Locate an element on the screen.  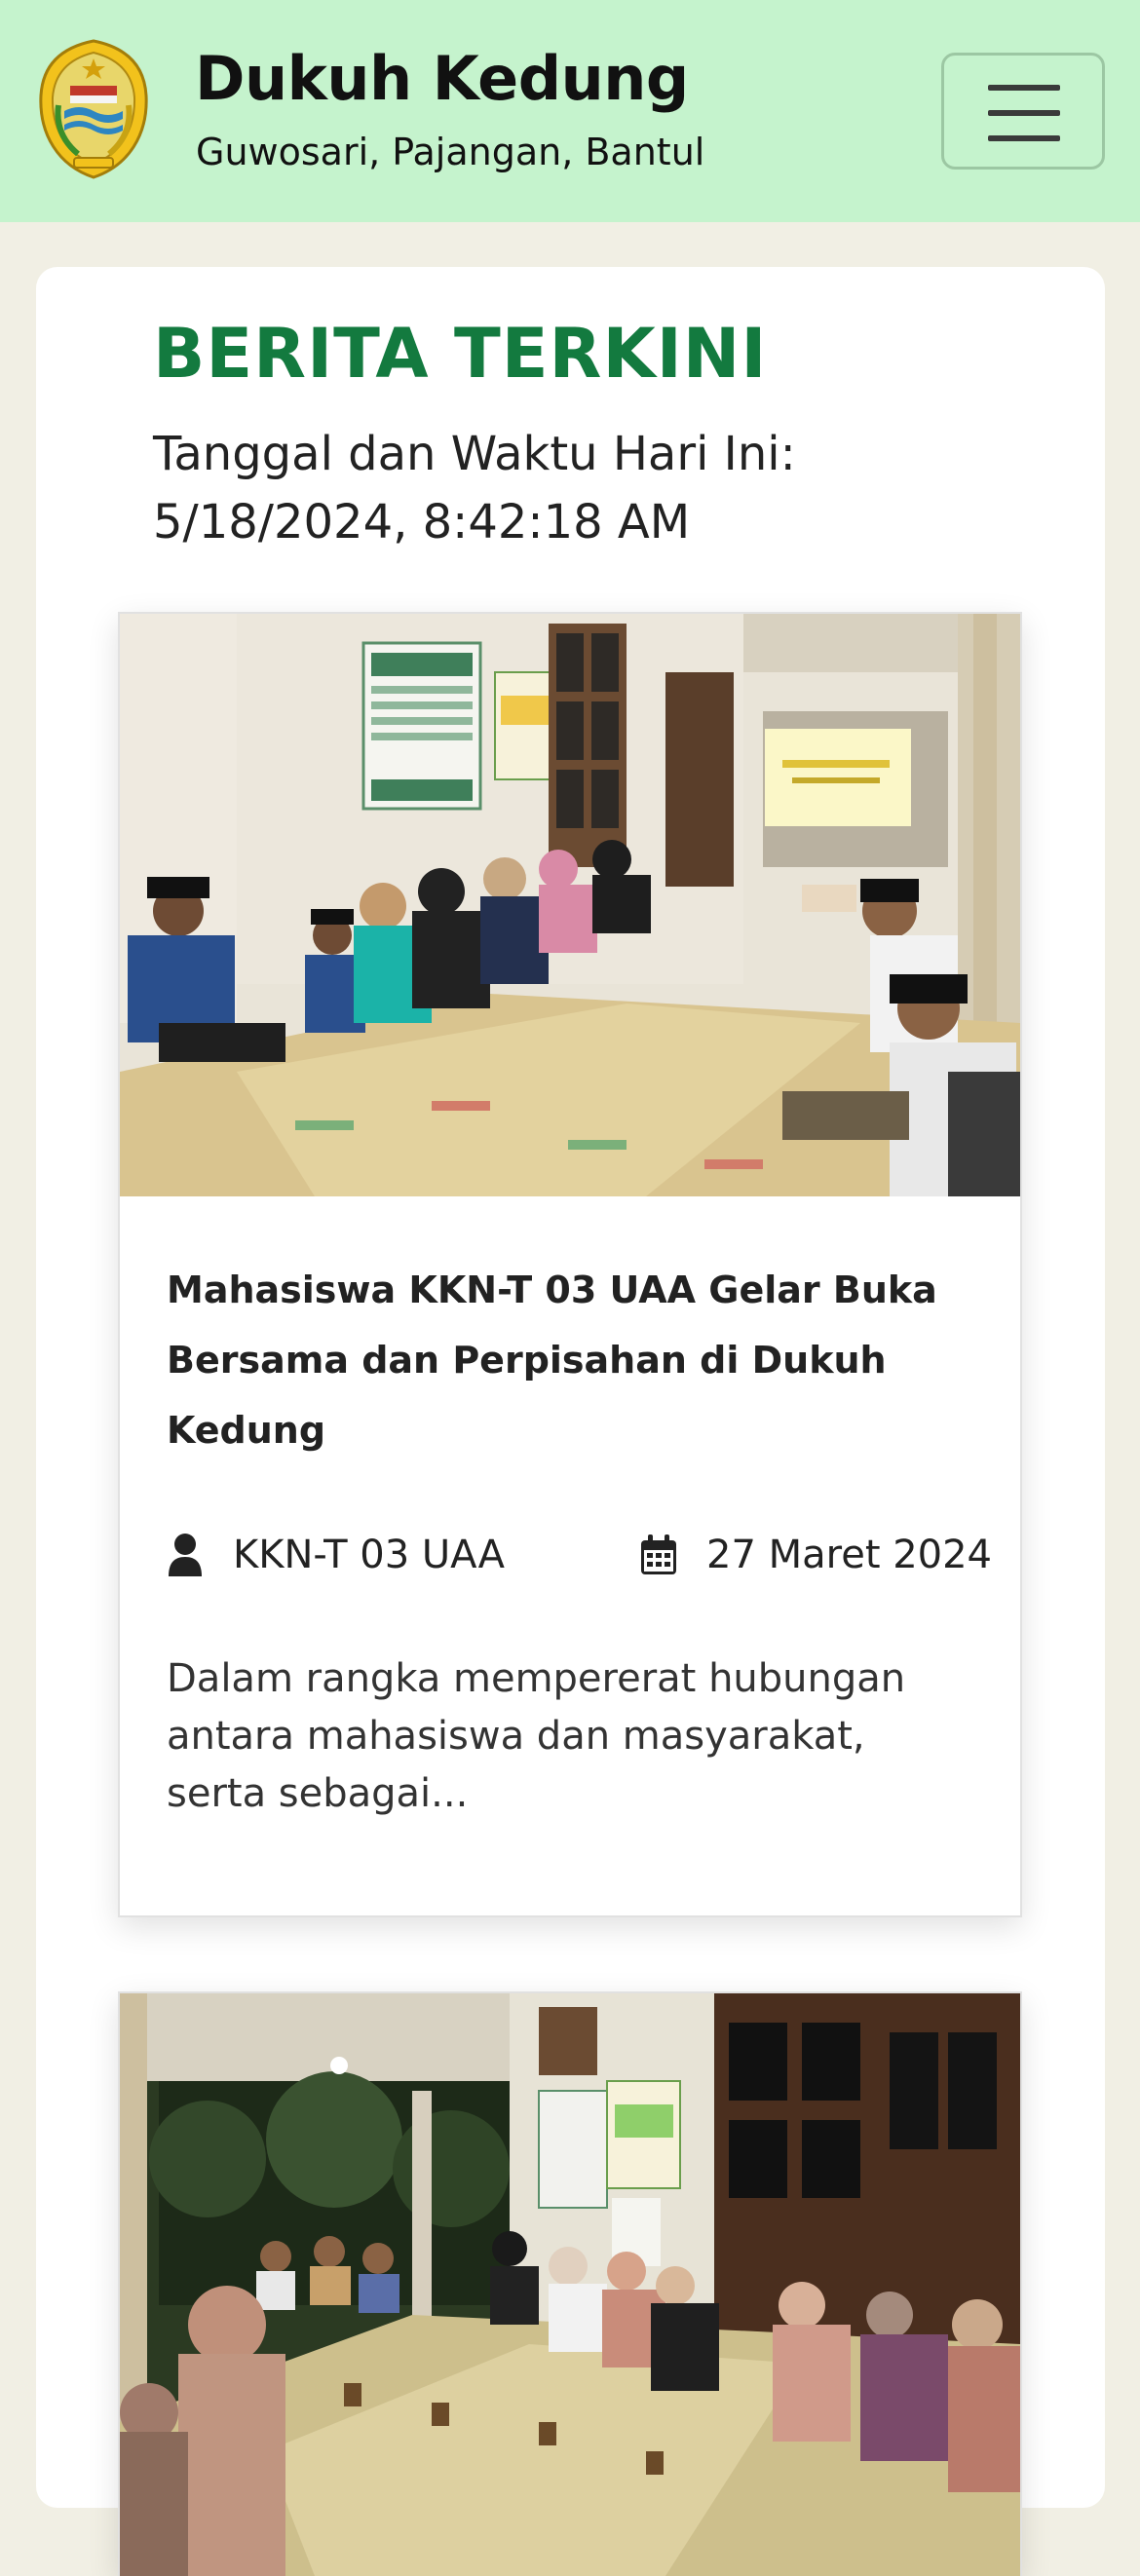
section-title: BERITA TERKINI is located at coordinates (461, 354).